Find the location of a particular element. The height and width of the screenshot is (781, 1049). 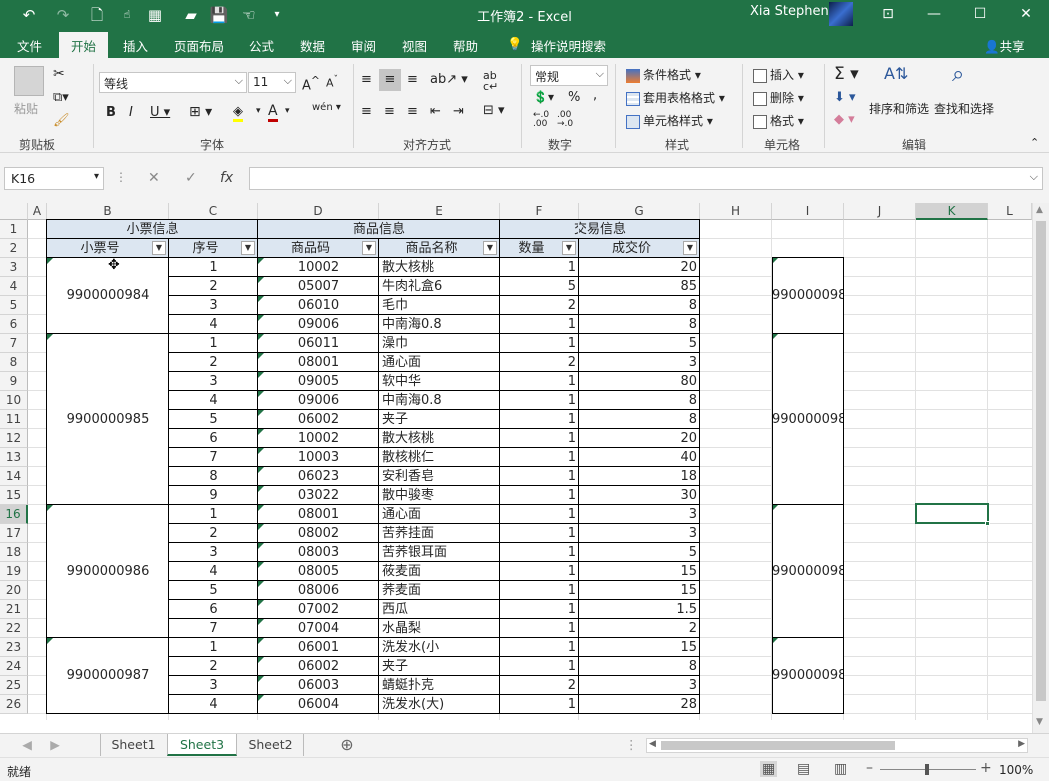

side-ticket-cell: 9900000985 is located at coordinates (808, 419).